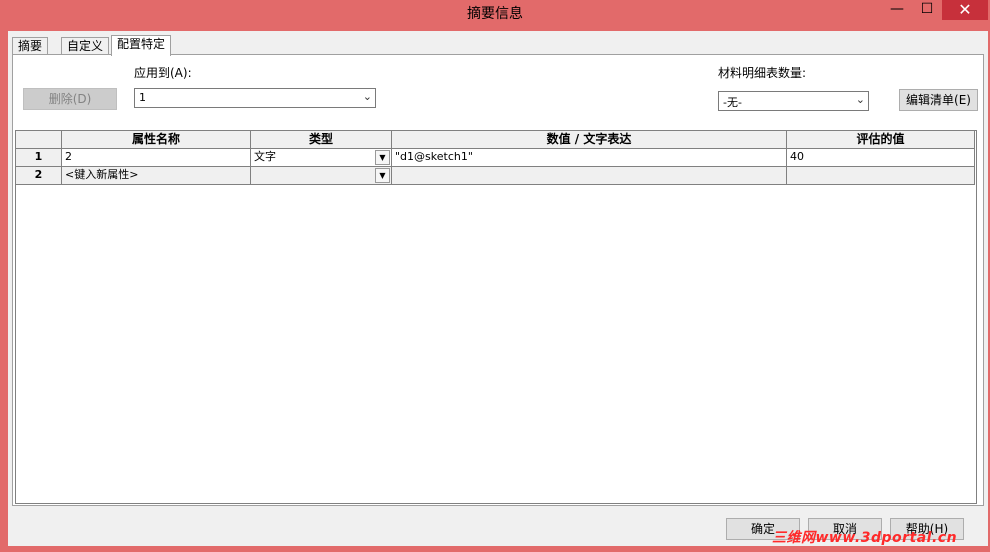  I want to click on delete-button: 删除(D), so click(70, 99).